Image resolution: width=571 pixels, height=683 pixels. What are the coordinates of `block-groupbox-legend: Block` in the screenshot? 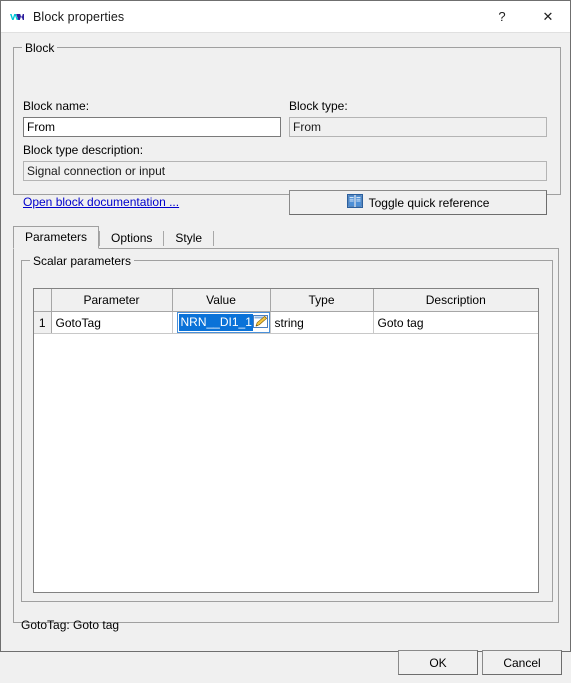 It's located at (40, 48).